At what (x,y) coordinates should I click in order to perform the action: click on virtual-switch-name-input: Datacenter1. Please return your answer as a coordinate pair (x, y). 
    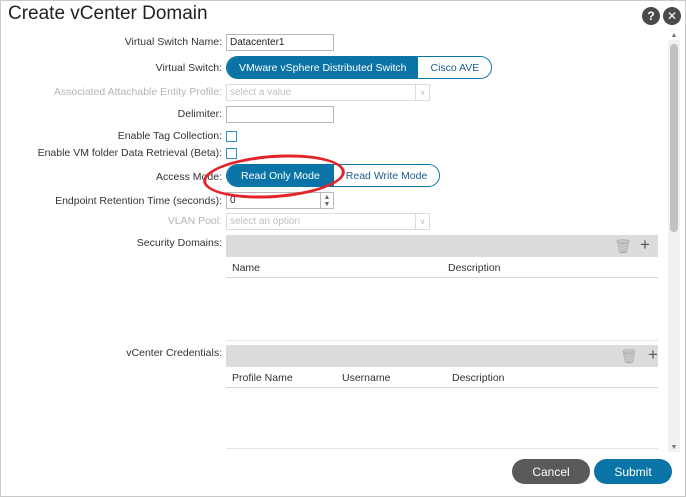
    Looking at the image, I should click on (280, 42).